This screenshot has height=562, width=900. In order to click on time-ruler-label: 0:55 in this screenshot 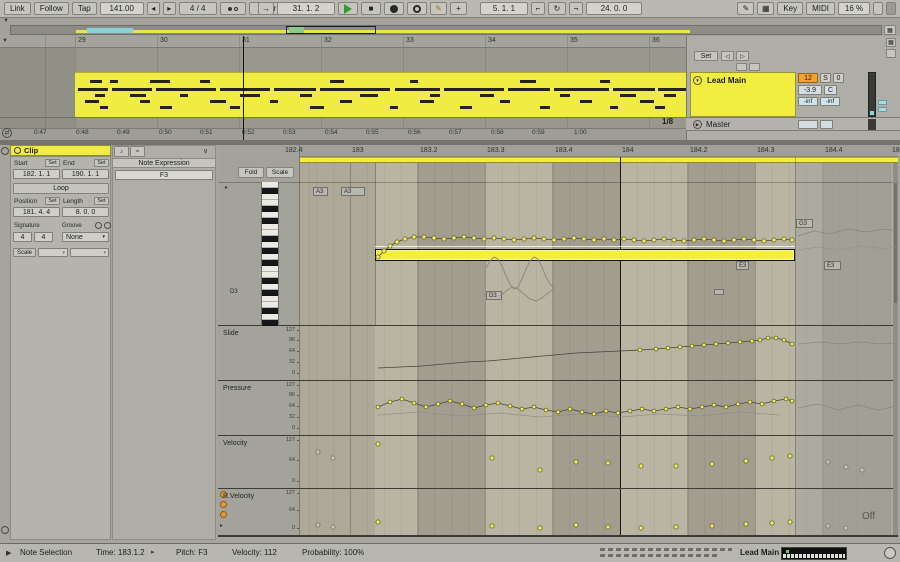, I will do `click(372, 132)`.